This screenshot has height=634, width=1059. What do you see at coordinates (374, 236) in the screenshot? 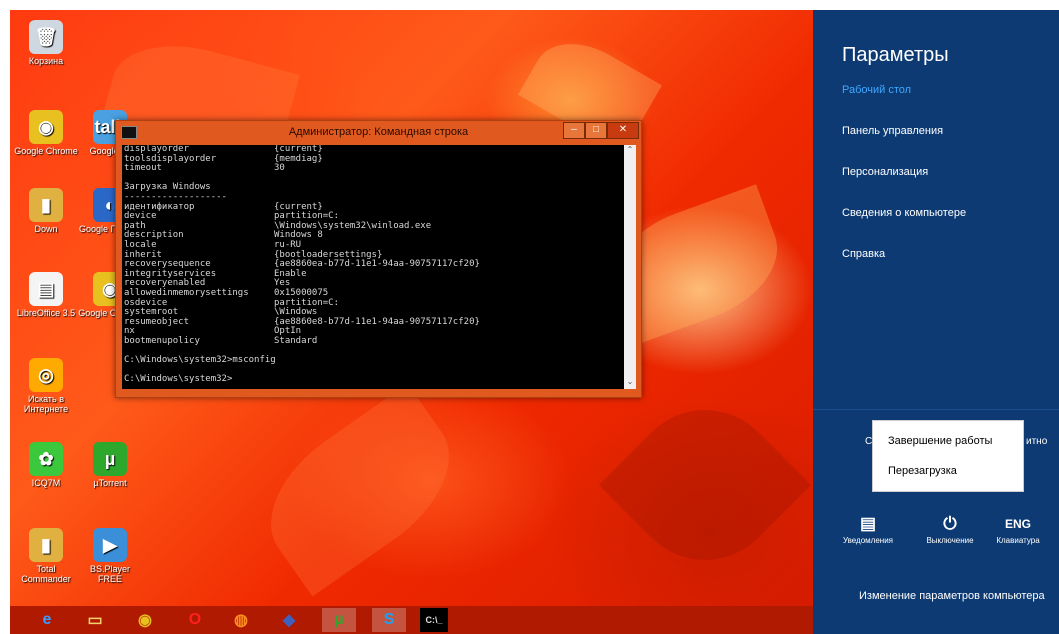
I see `console-line: description Windows 8` at bounding box center [374, 236].